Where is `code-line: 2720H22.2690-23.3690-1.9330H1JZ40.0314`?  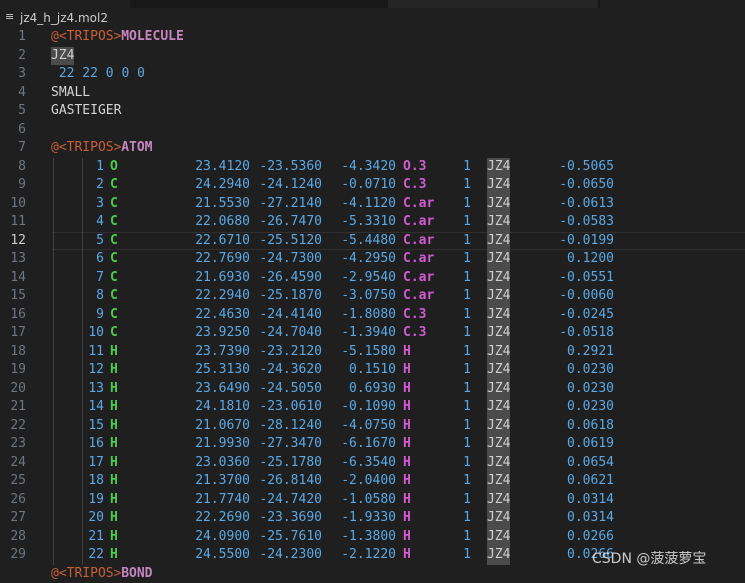
code-line: 2720H22.2690-23.3690-1.9330H1JZ40.0314 is located at coordinates (372, 518).